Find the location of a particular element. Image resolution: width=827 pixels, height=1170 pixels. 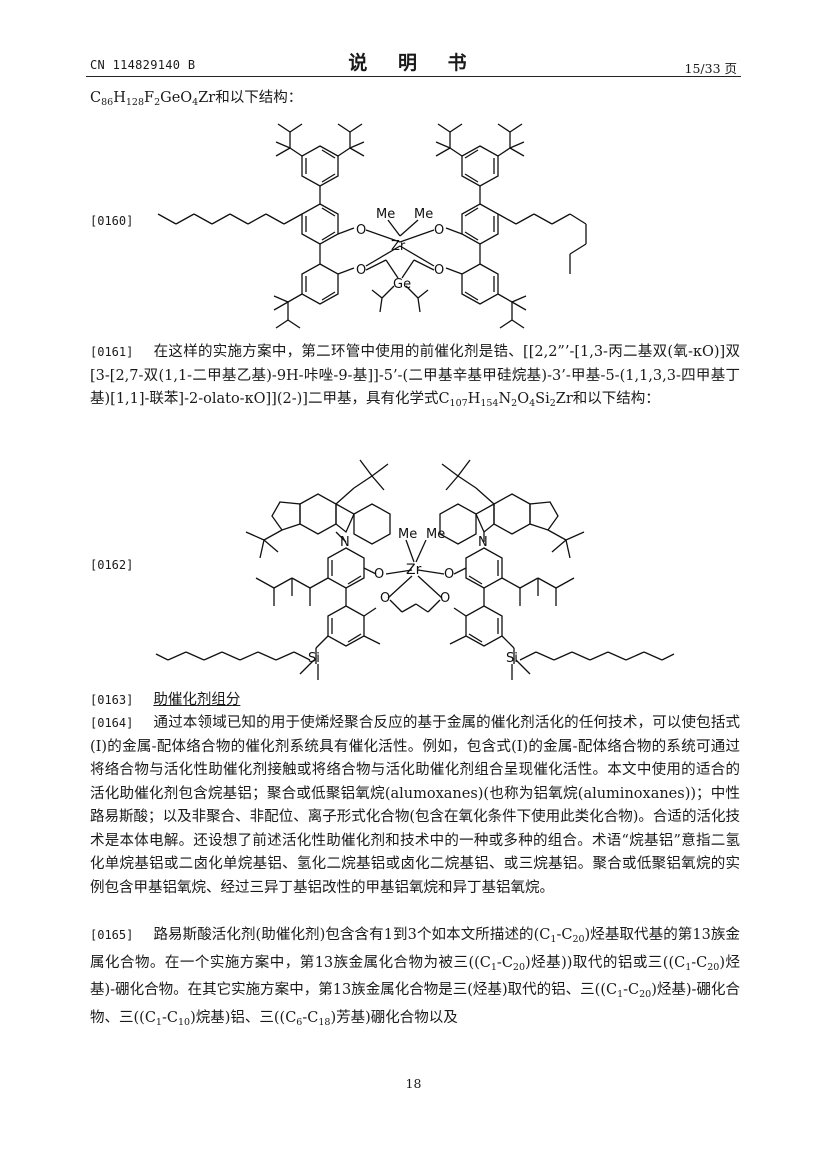

left-middle-ring is located at coordinates (256, 233).